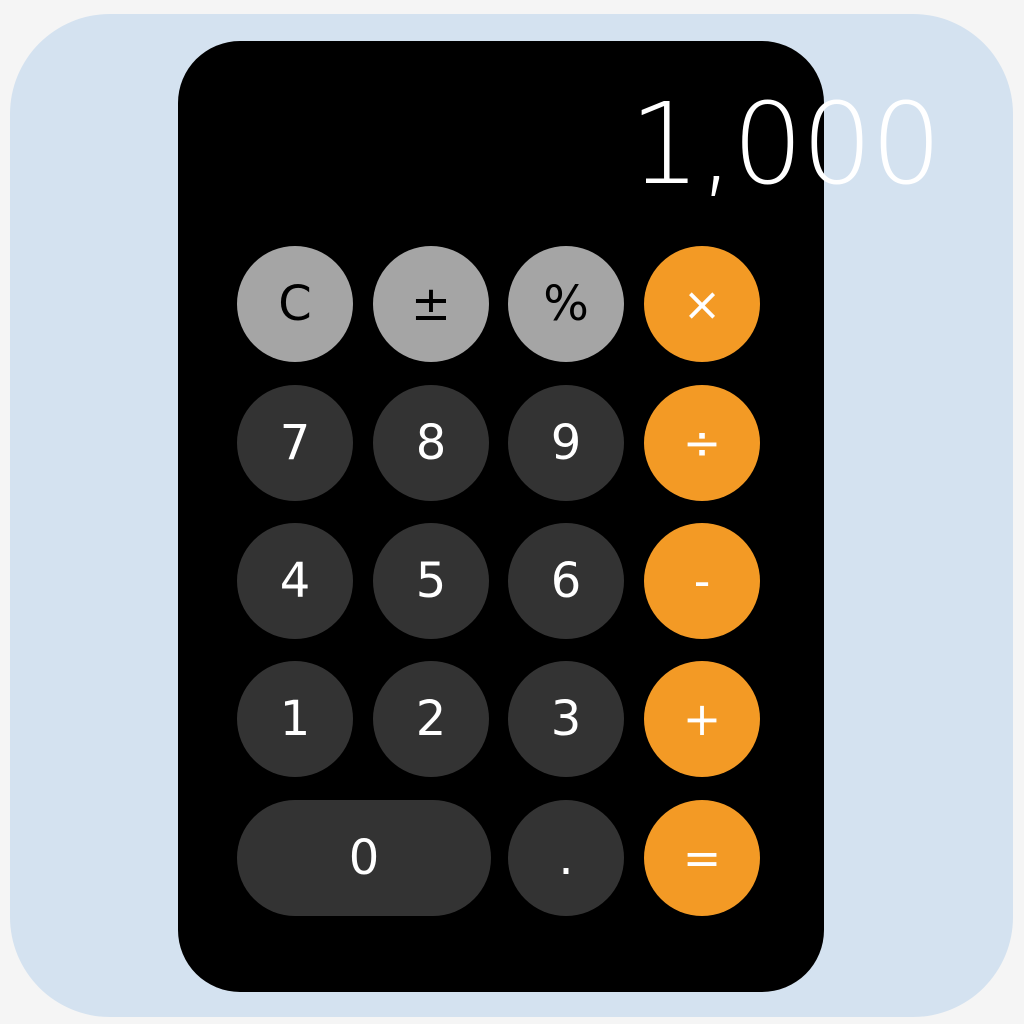  I want to click on digit-4-label: 4, so click(295, 581).